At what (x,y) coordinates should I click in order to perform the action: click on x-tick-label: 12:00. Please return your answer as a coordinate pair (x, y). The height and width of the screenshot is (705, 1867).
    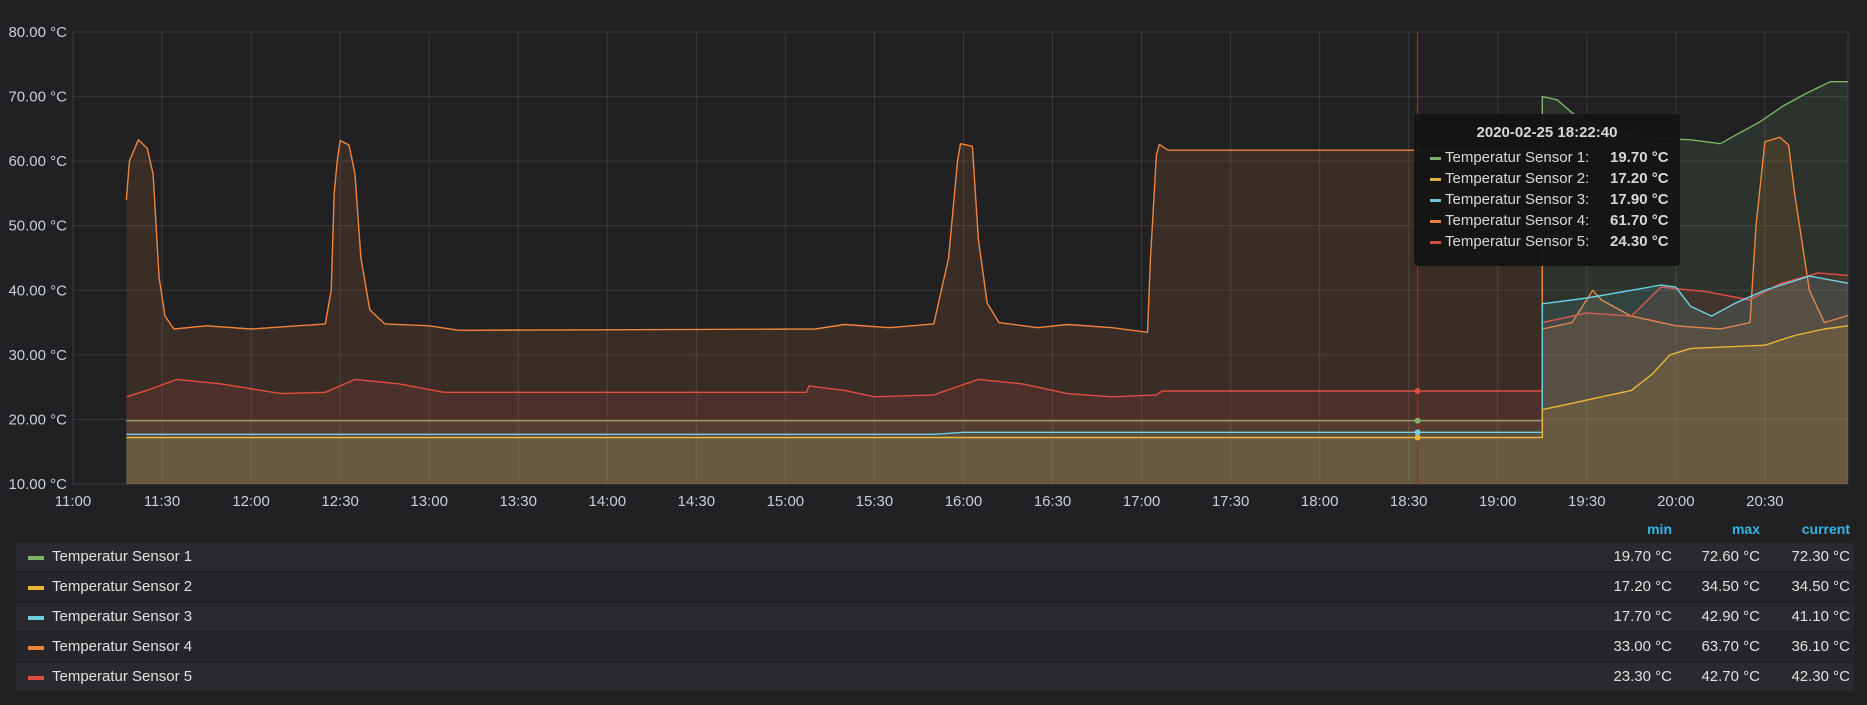
    Looking at the image, I should click on (251, 501).